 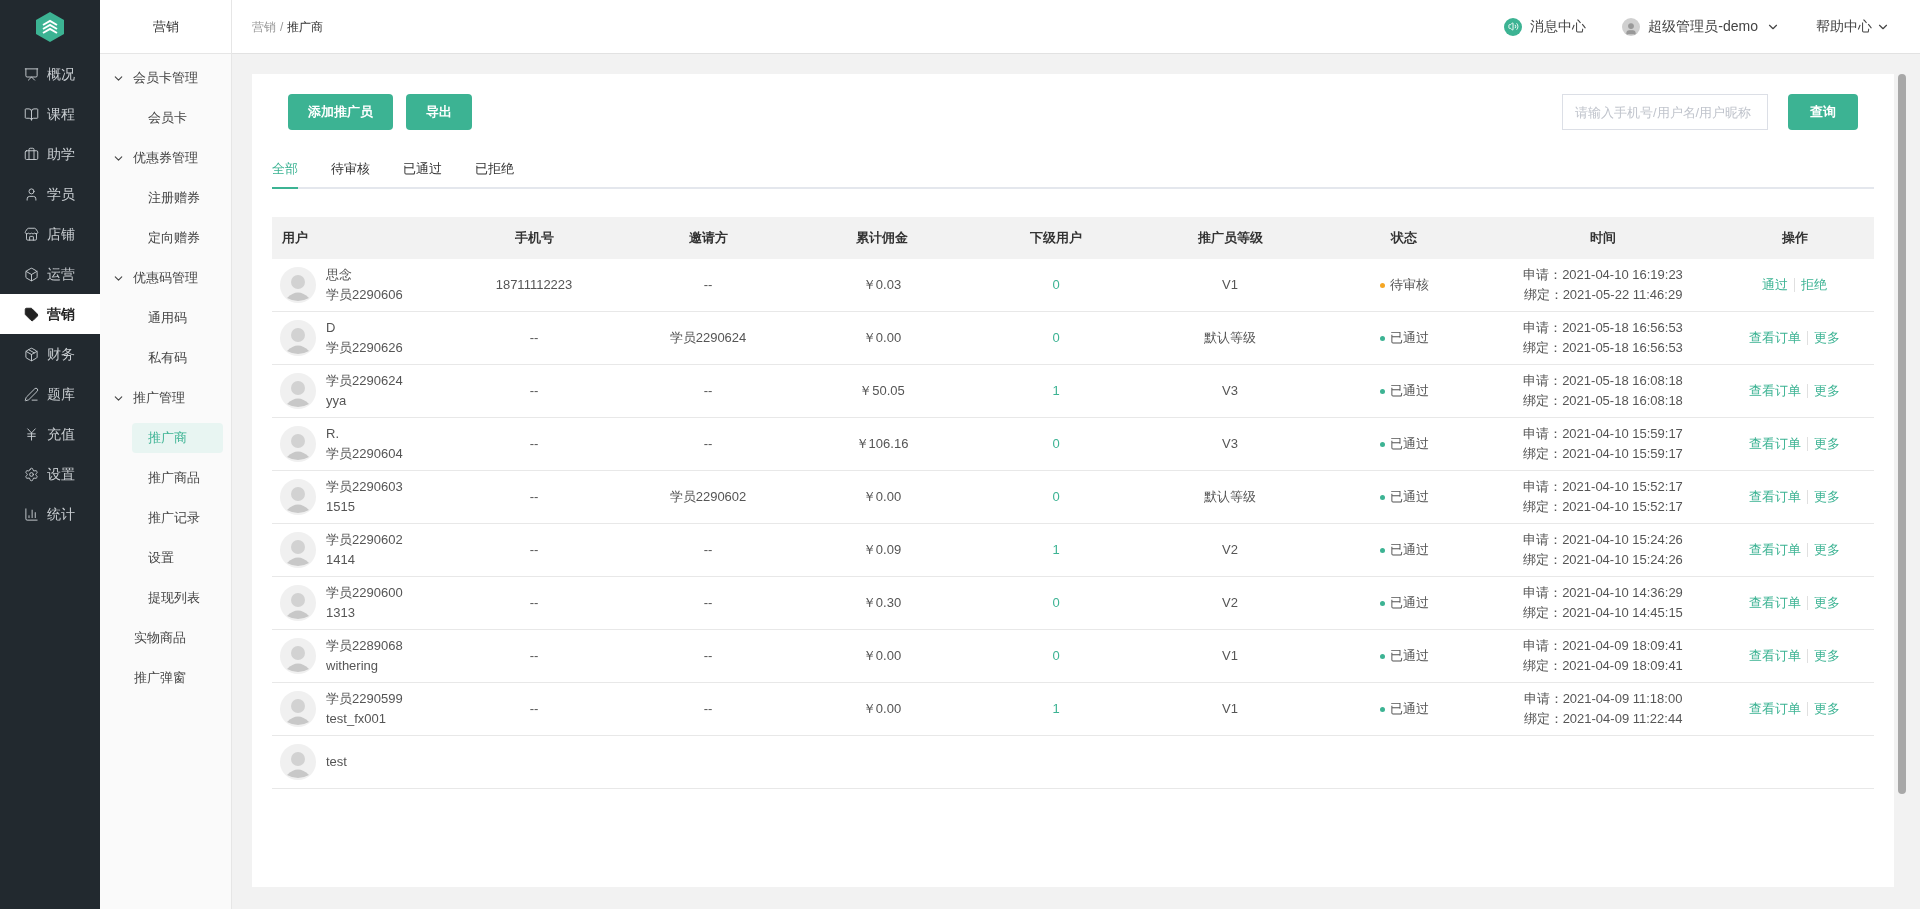 What do you see at coordinates (882, 391) in the screenshot?
I see `commission-cell: ￥50.05` at bounding box center [882, 391].